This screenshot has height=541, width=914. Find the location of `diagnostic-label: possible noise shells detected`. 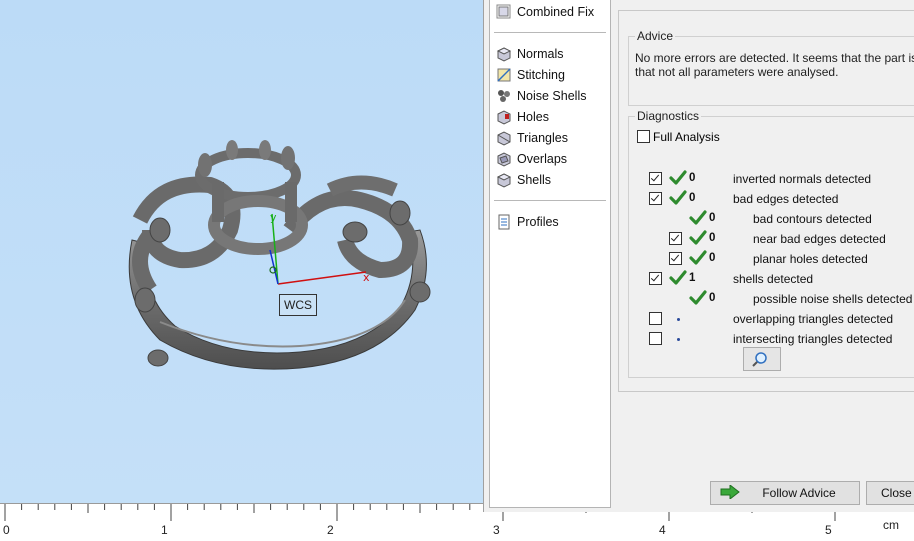

diagnostic-label: possible noise shells detected is located at coordinates (833, 299).